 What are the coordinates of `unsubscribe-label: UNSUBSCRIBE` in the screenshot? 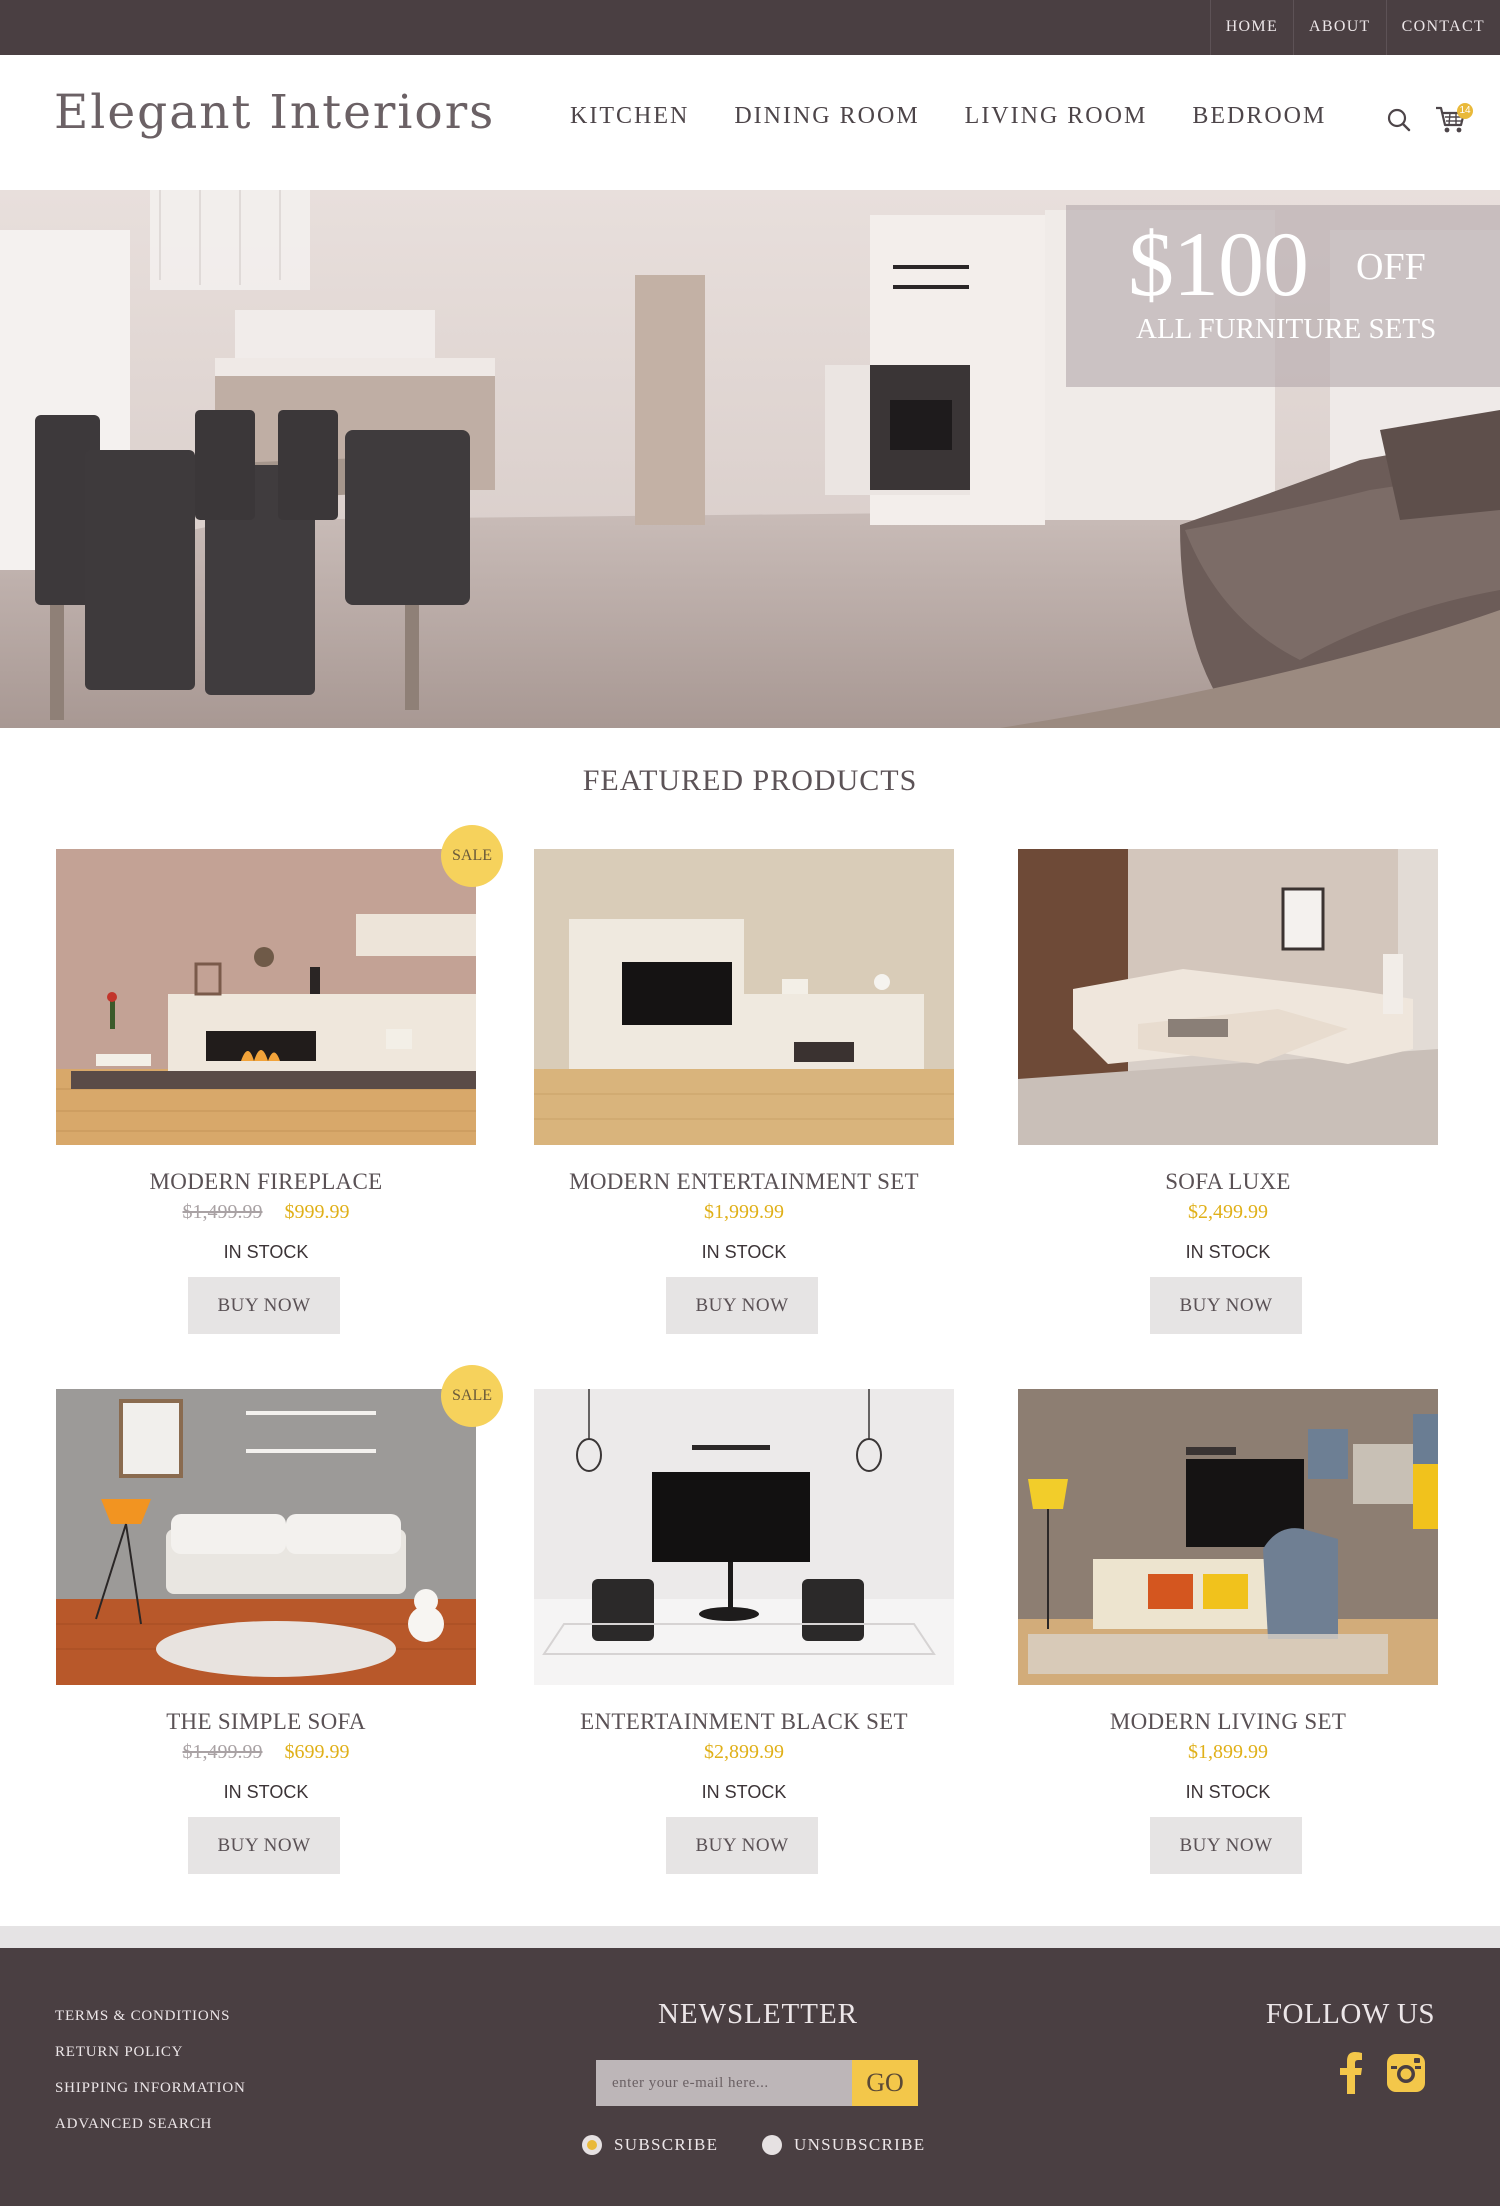 It's located at (860, 2144).